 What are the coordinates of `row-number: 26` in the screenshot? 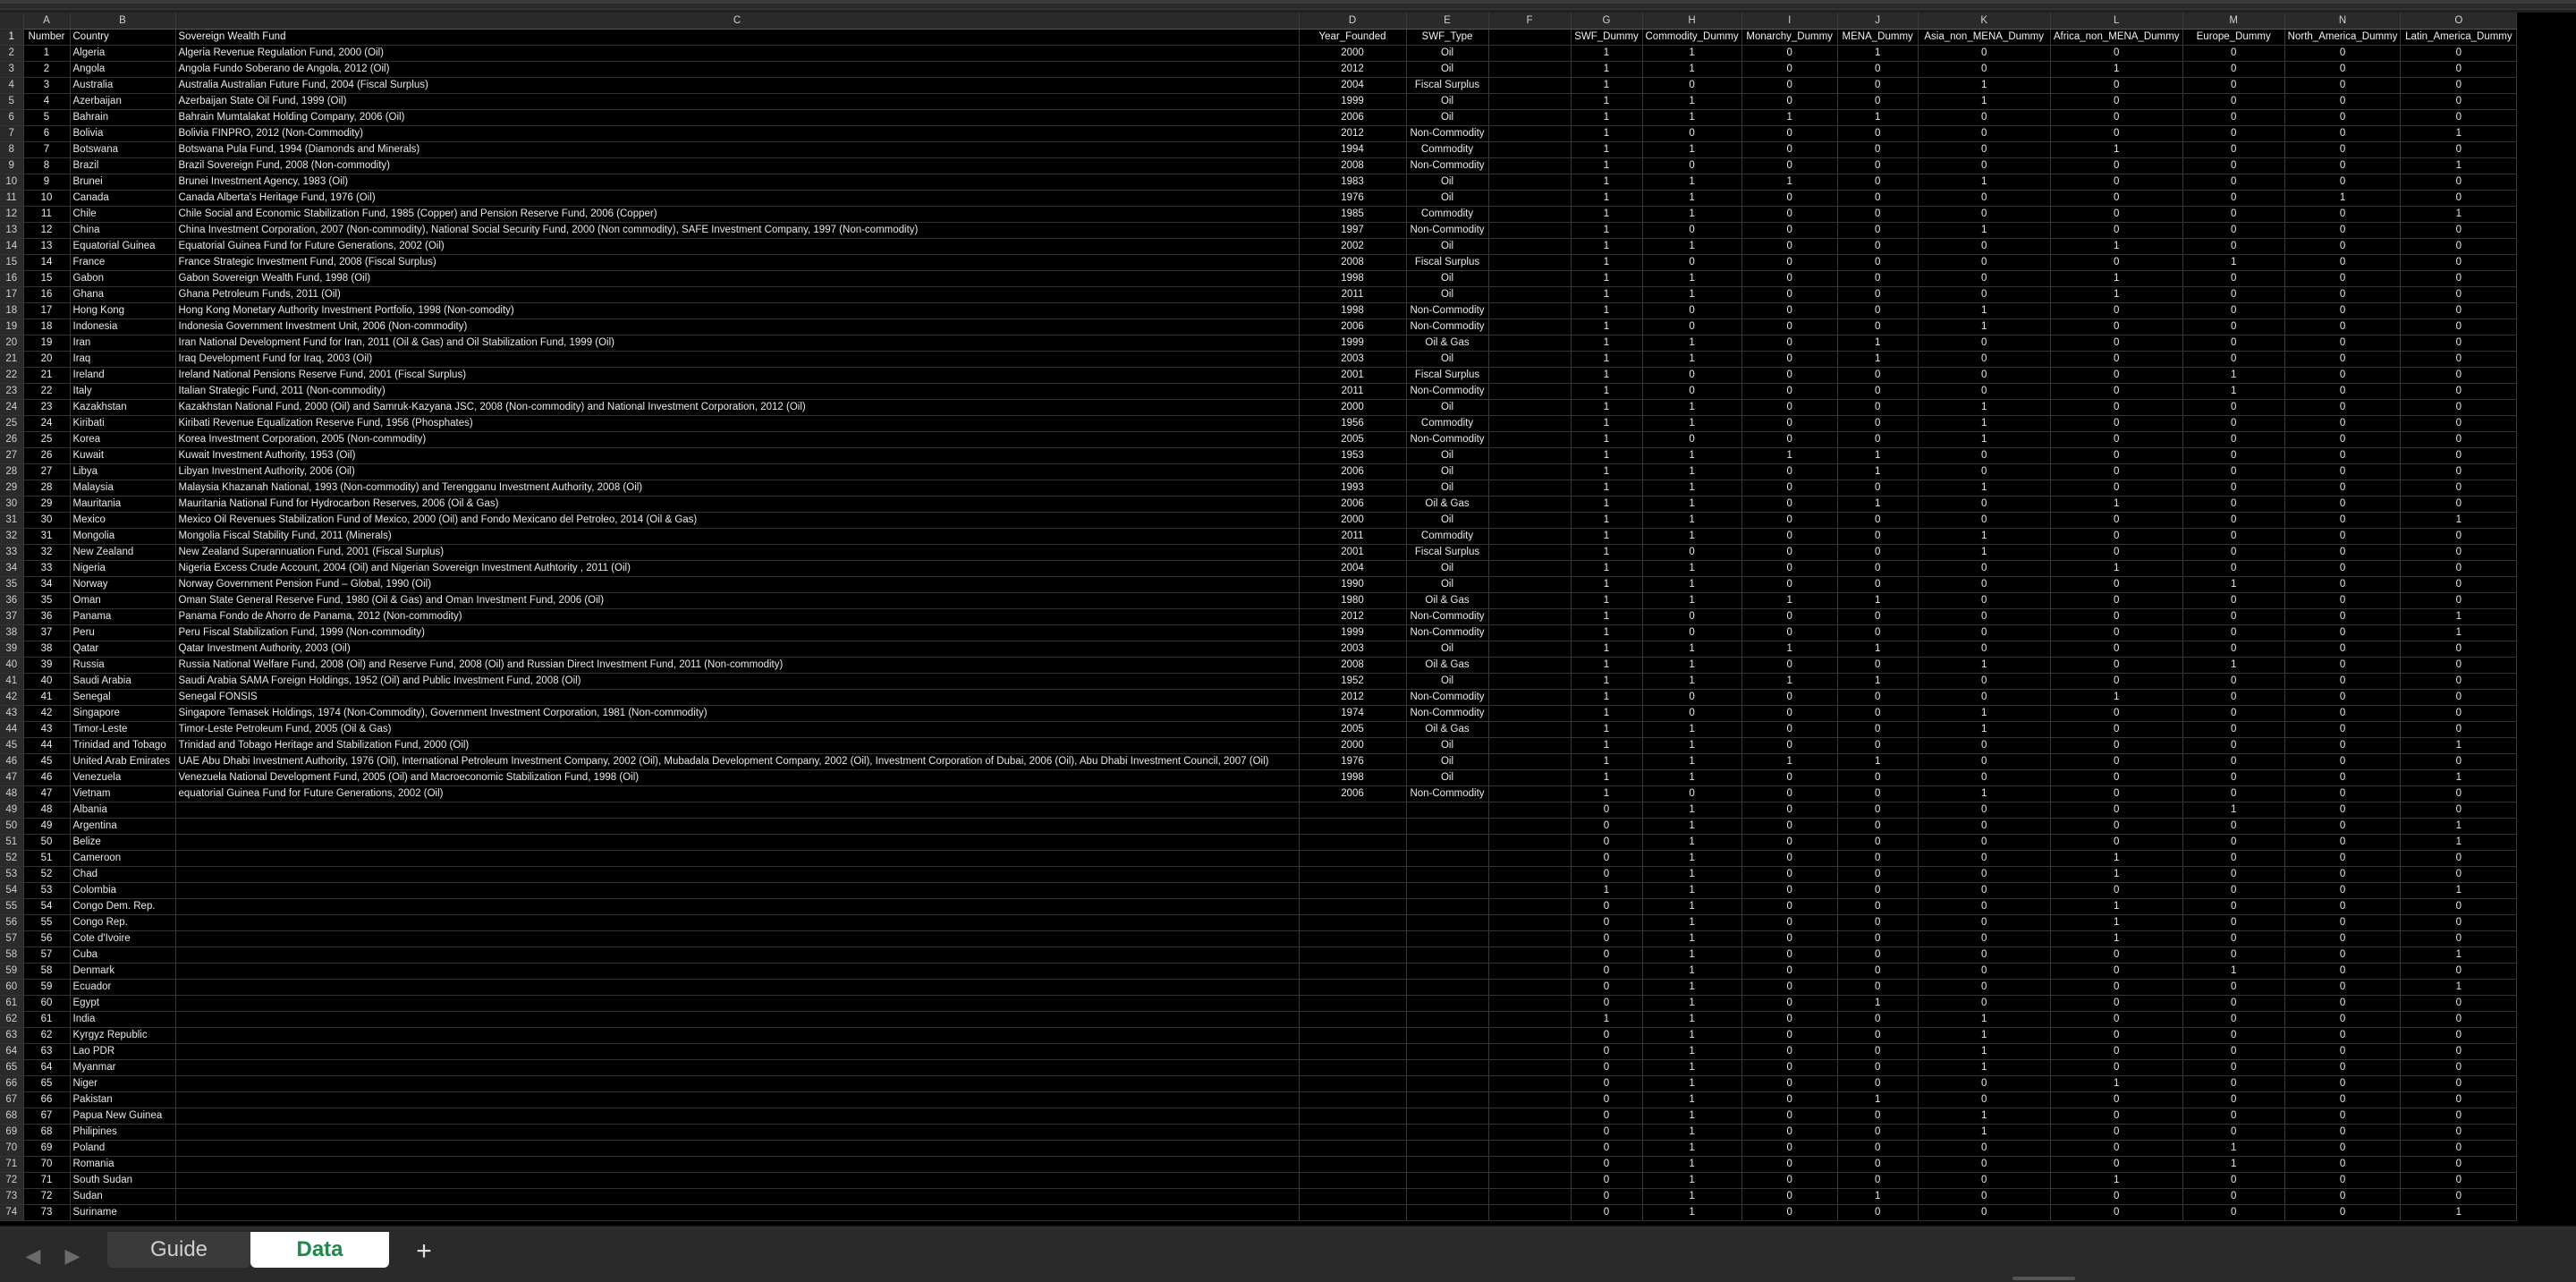 It's located at (12, 439).